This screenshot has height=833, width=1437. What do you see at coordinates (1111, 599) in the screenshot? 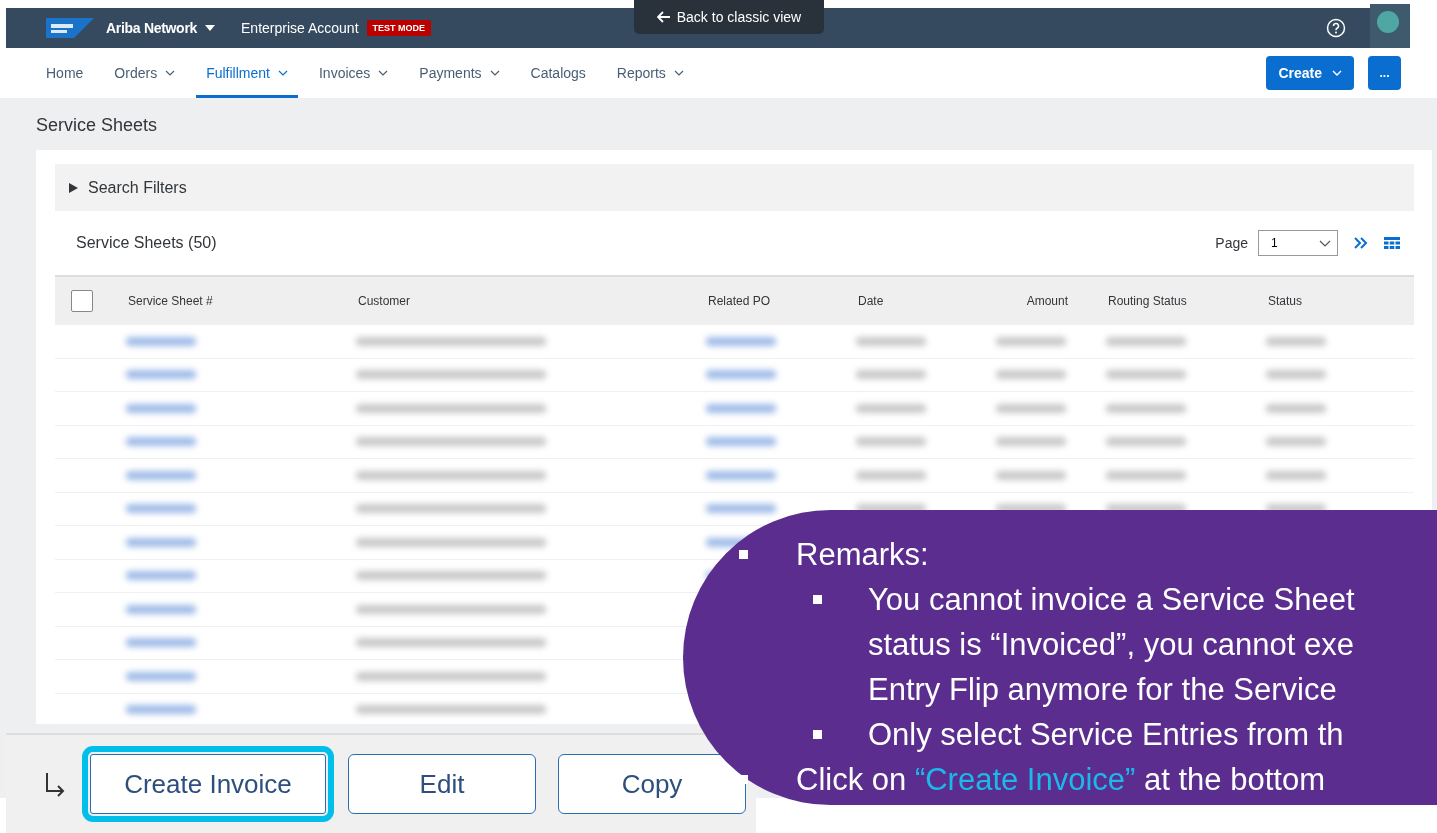
I see `callout-text: You cannot invoice a Service Sheet` at bounding box center [1111, 599].